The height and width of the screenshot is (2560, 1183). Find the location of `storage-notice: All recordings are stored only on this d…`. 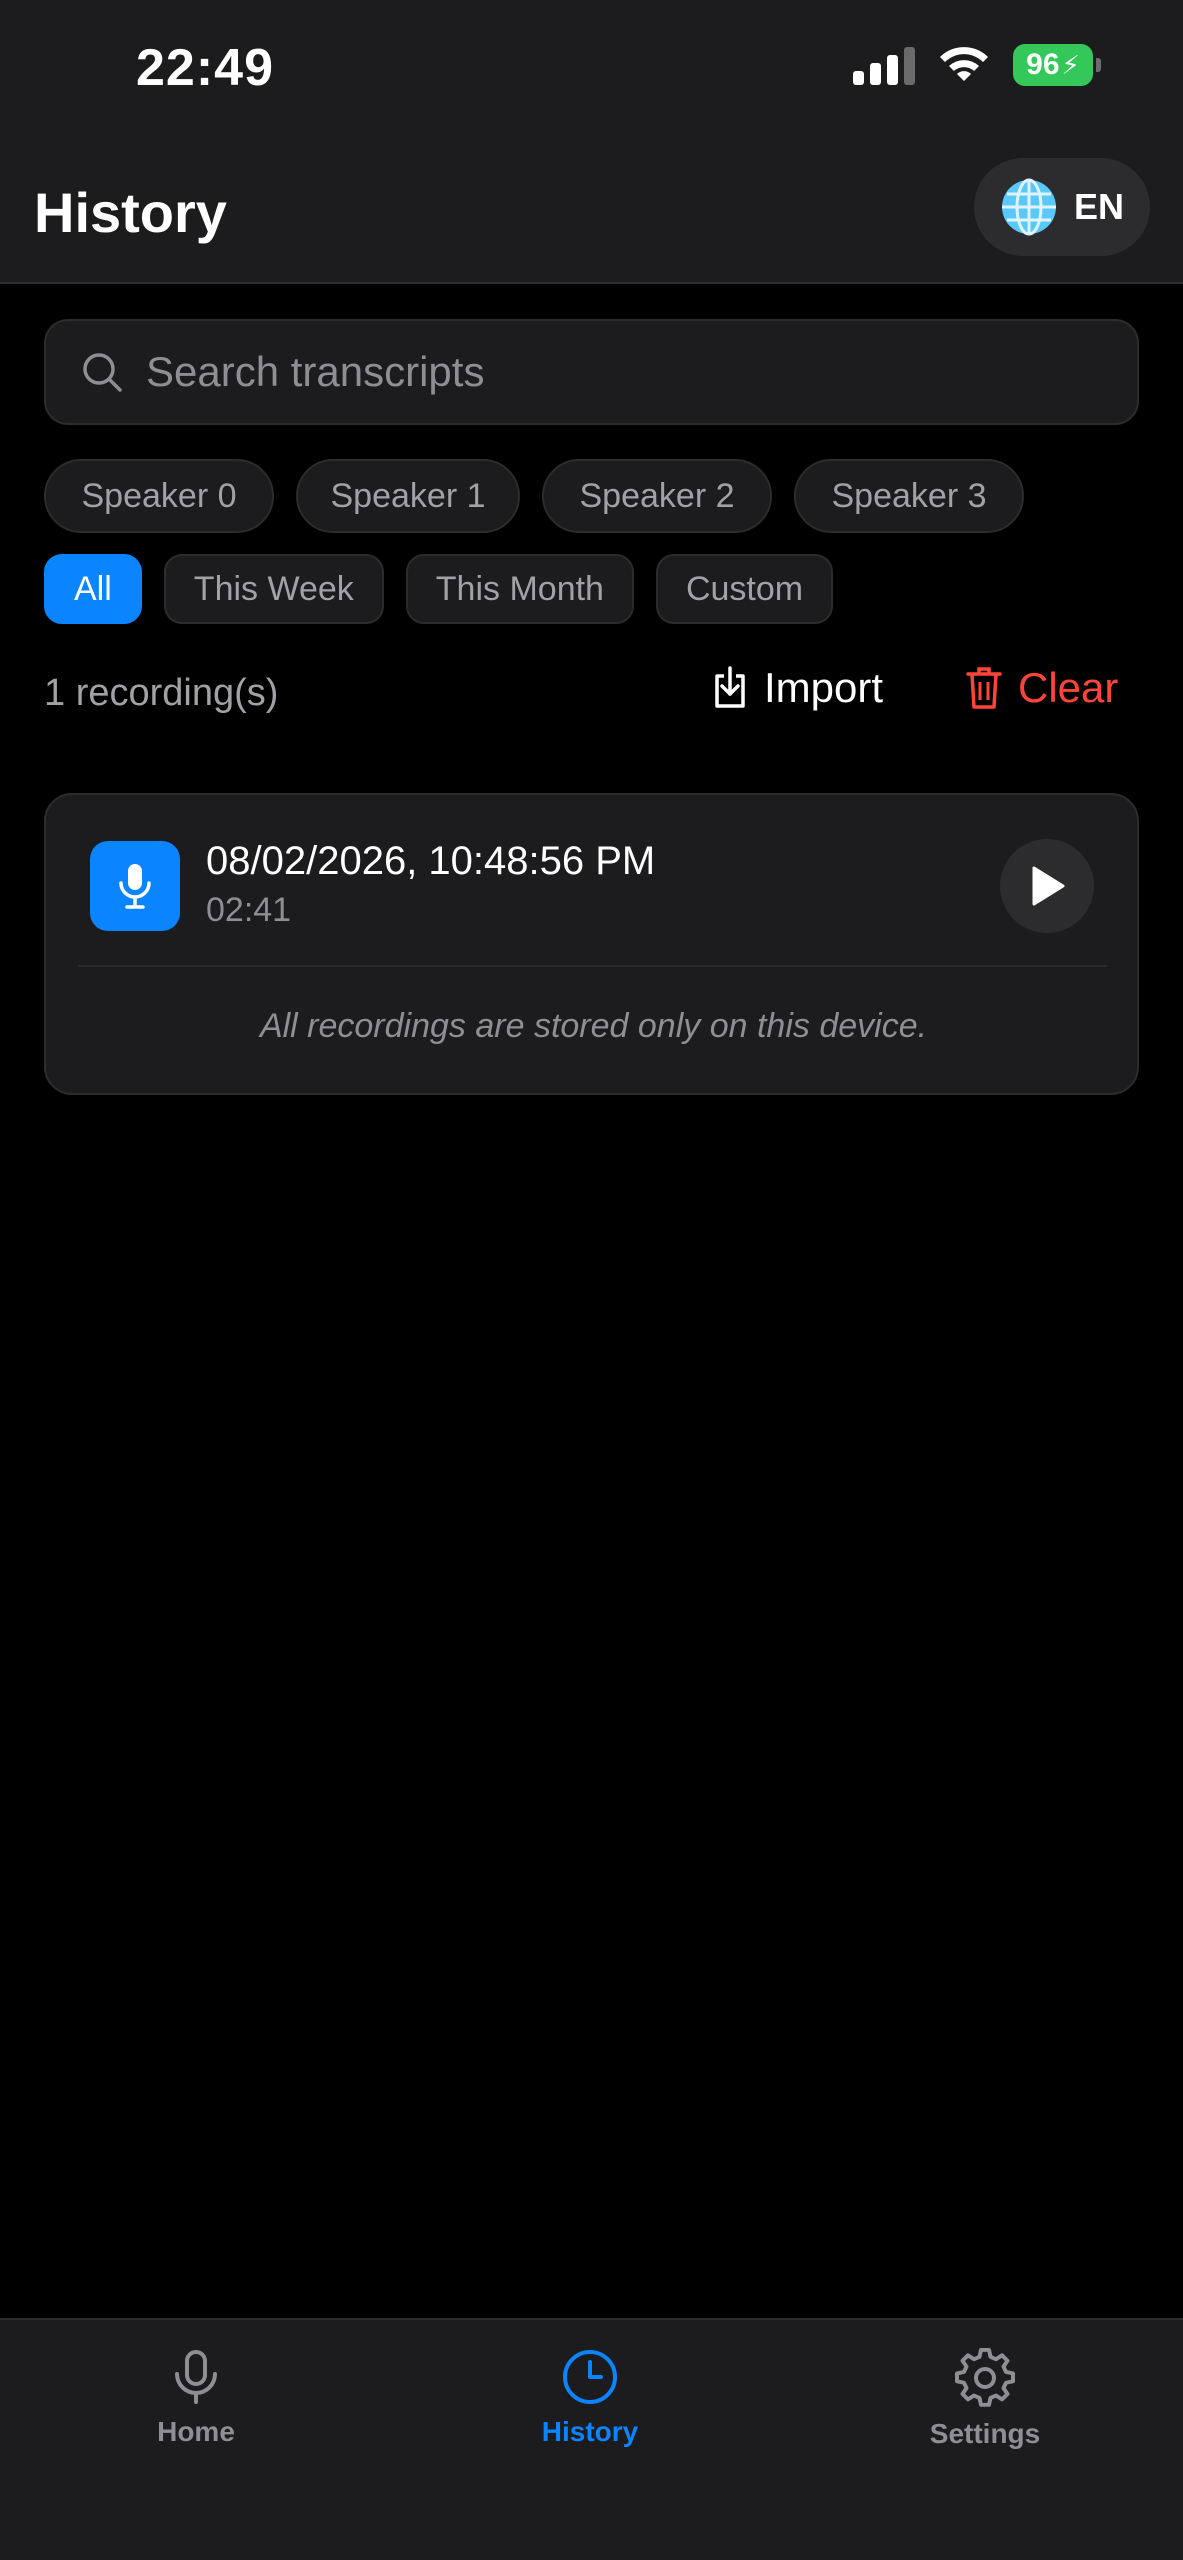

storage-notice: All recordings are stored only on this d… is located at coordinates (593, 1026).